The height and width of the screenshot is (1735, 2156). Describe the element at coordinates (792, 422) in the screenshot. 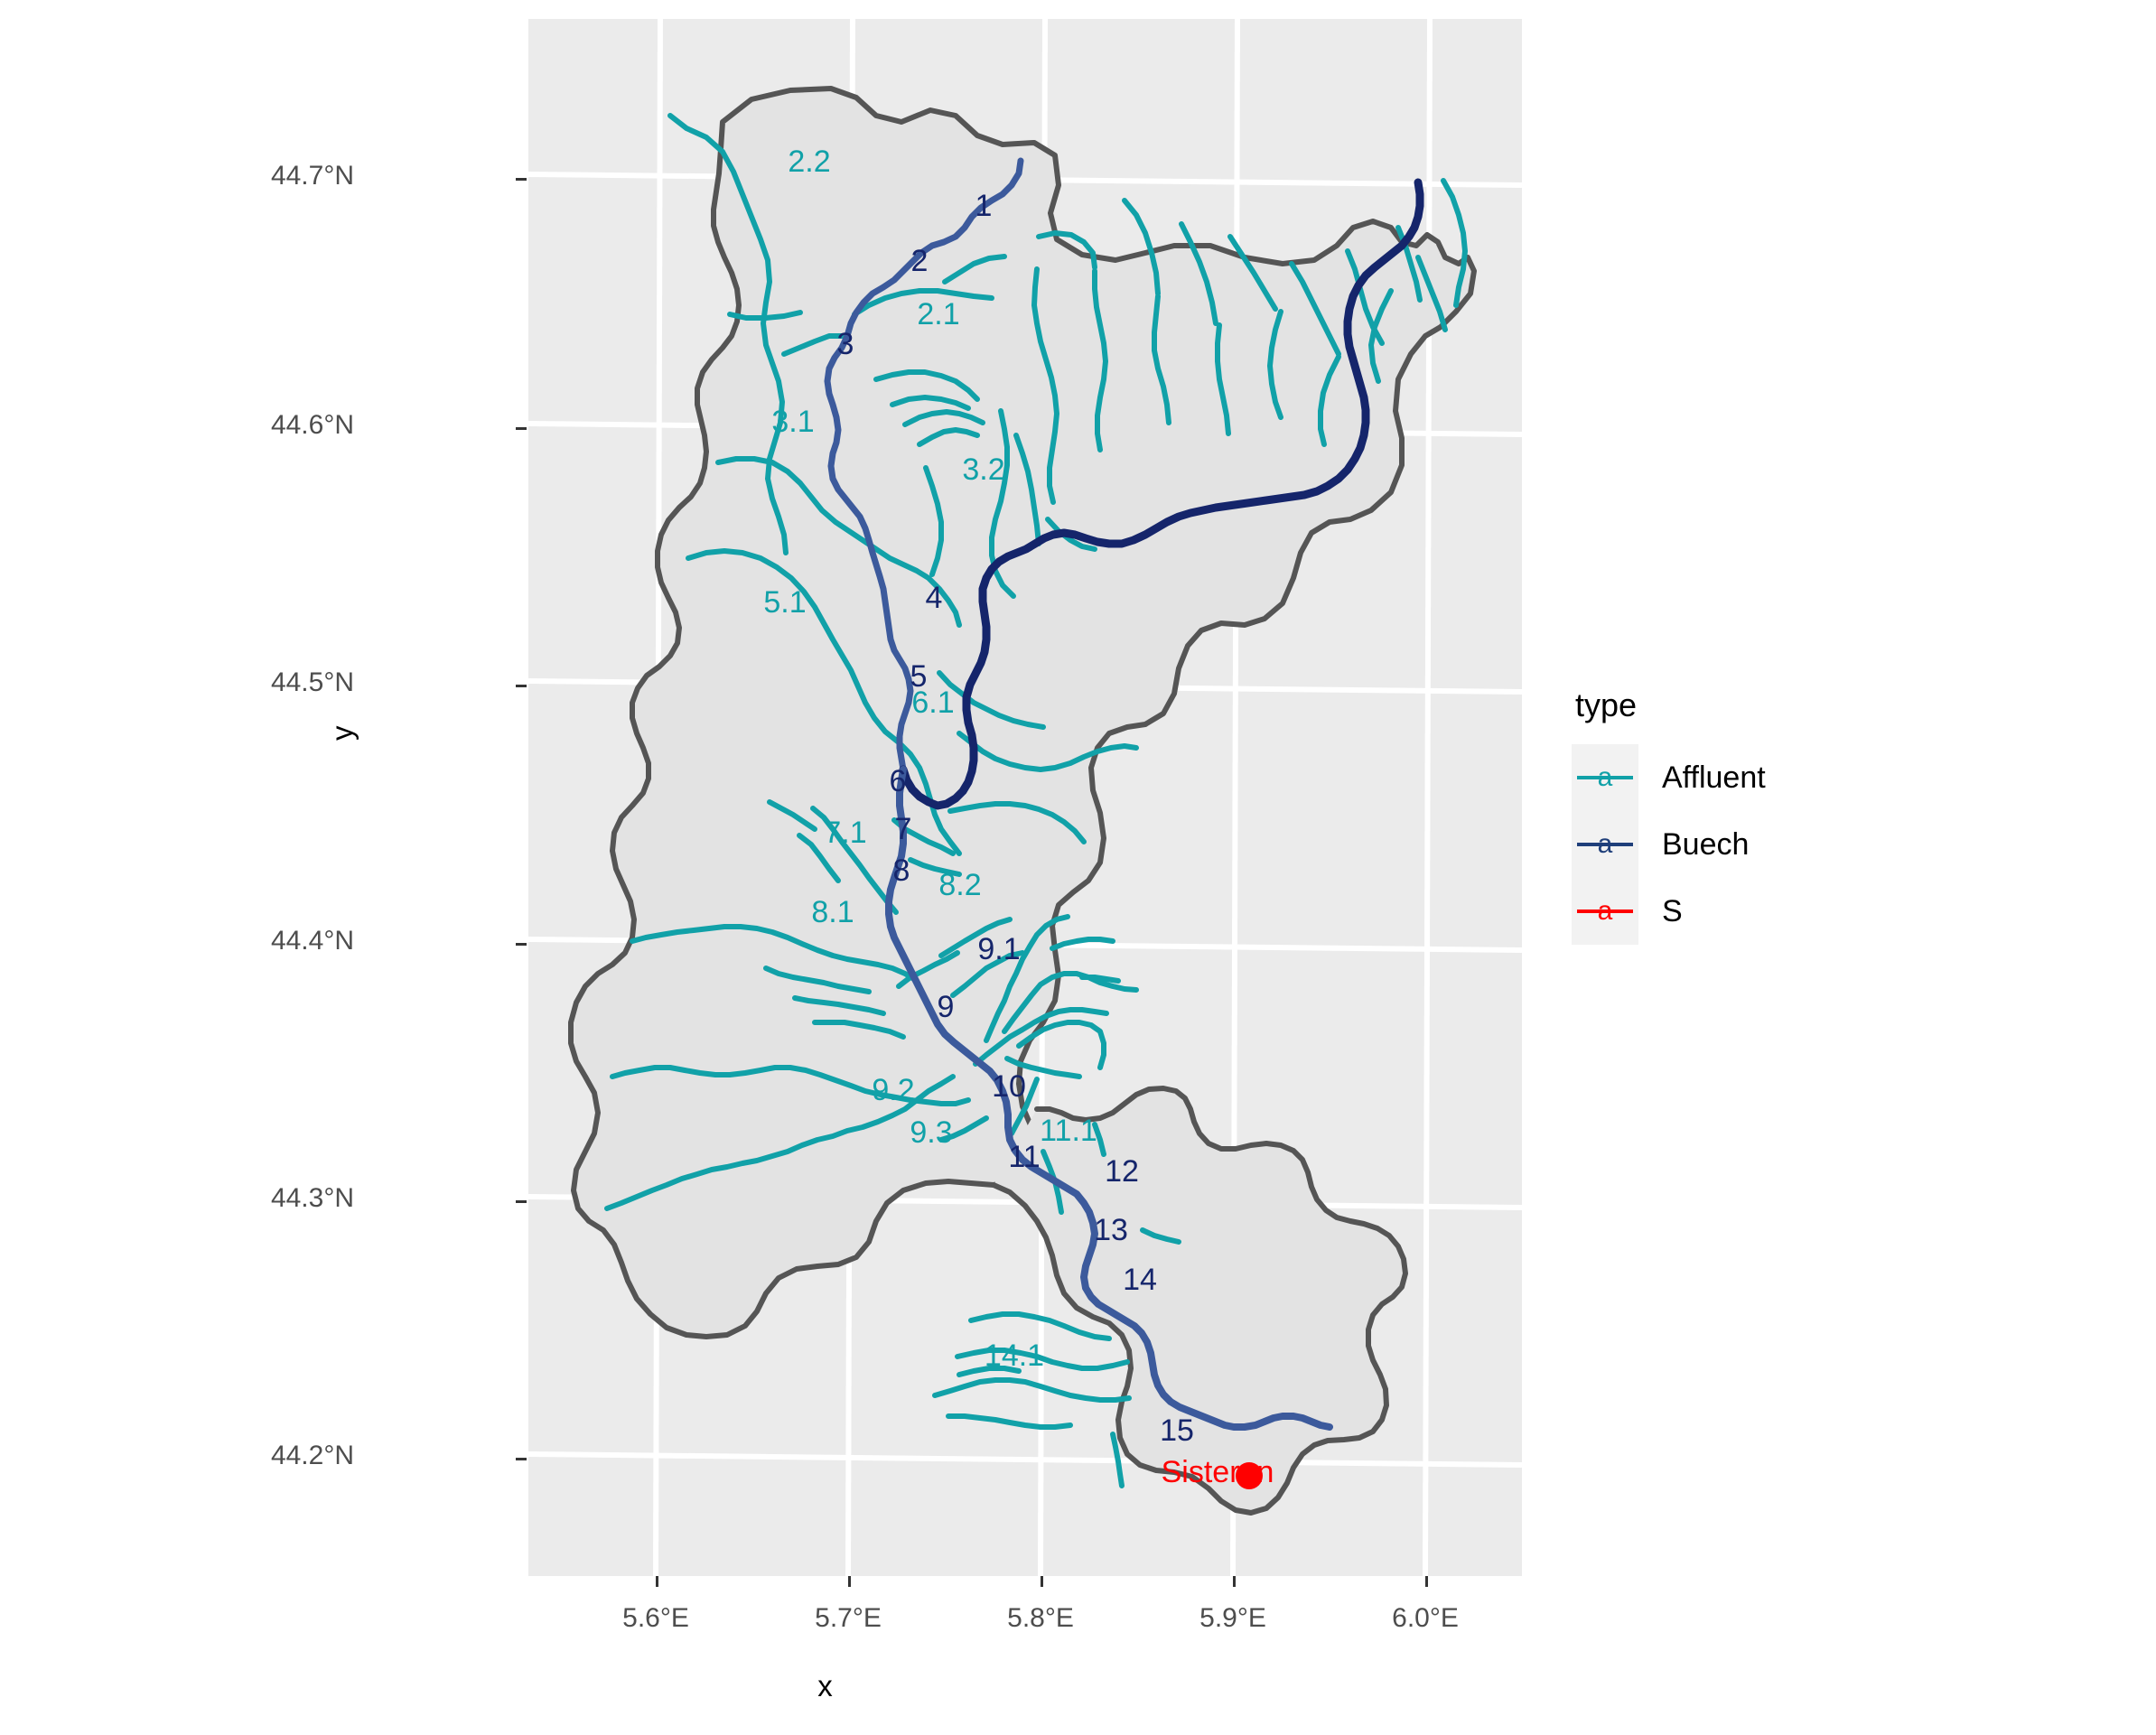

I see `river-label-3.1: 3.1` at that location.